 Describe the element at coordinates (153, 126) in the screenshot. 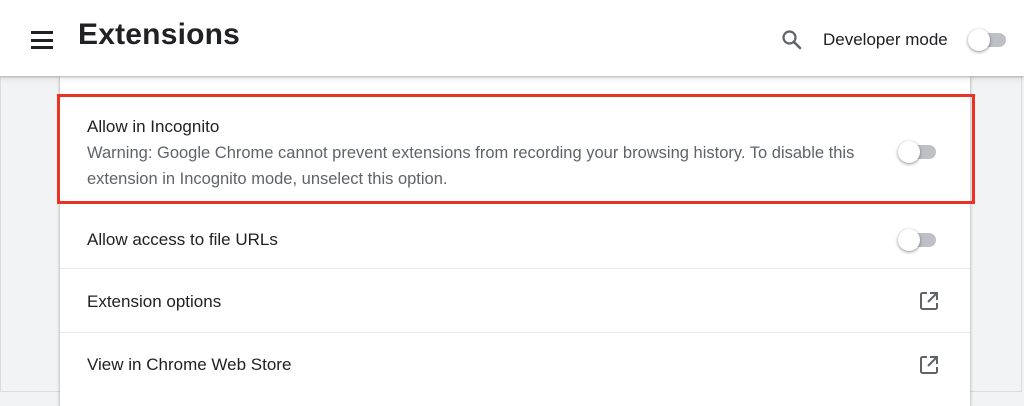

I see `allow-incognito-label: Allow in Incognito` at that location.